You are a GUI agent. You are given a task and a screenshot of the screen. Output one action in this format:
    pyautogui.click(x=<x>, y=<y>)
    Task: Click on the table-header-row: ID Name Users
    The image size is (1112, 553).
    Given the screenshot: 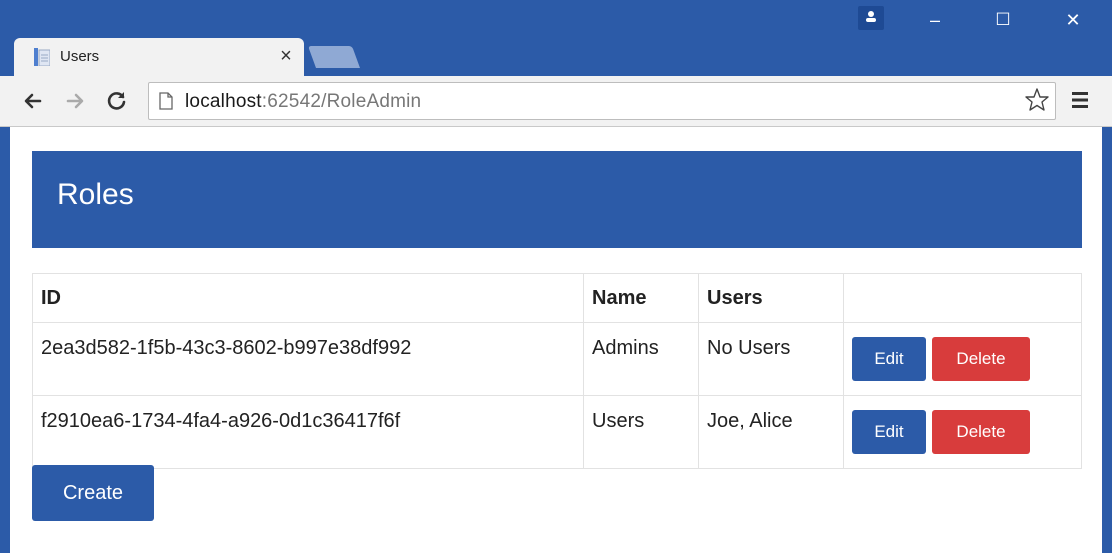 What is the action you would take?
    pyautogui.click(x=557, y=298)
    